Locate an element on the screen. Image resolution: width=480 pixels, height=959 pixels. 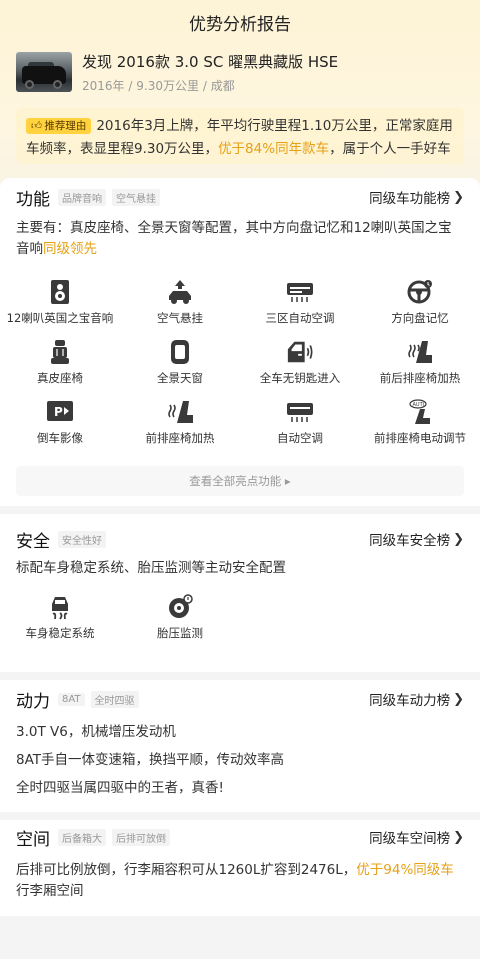
svg-text: P is located at coordinates (58, 412).